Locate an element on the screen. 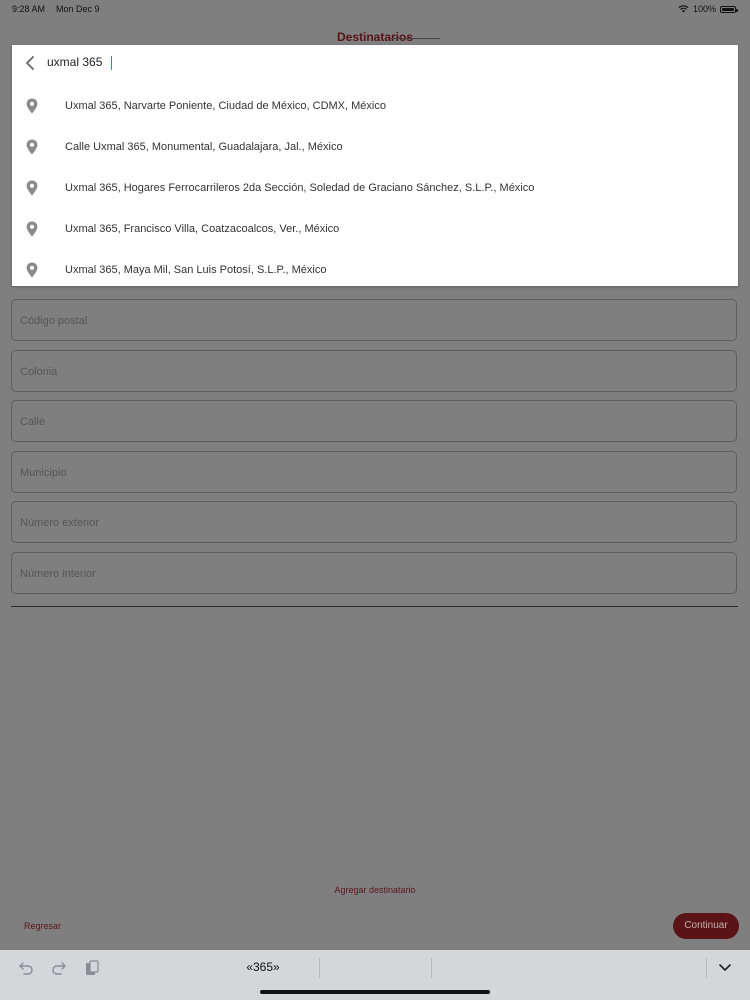  continue-button: Continuar is located at coordinates (706, 926).